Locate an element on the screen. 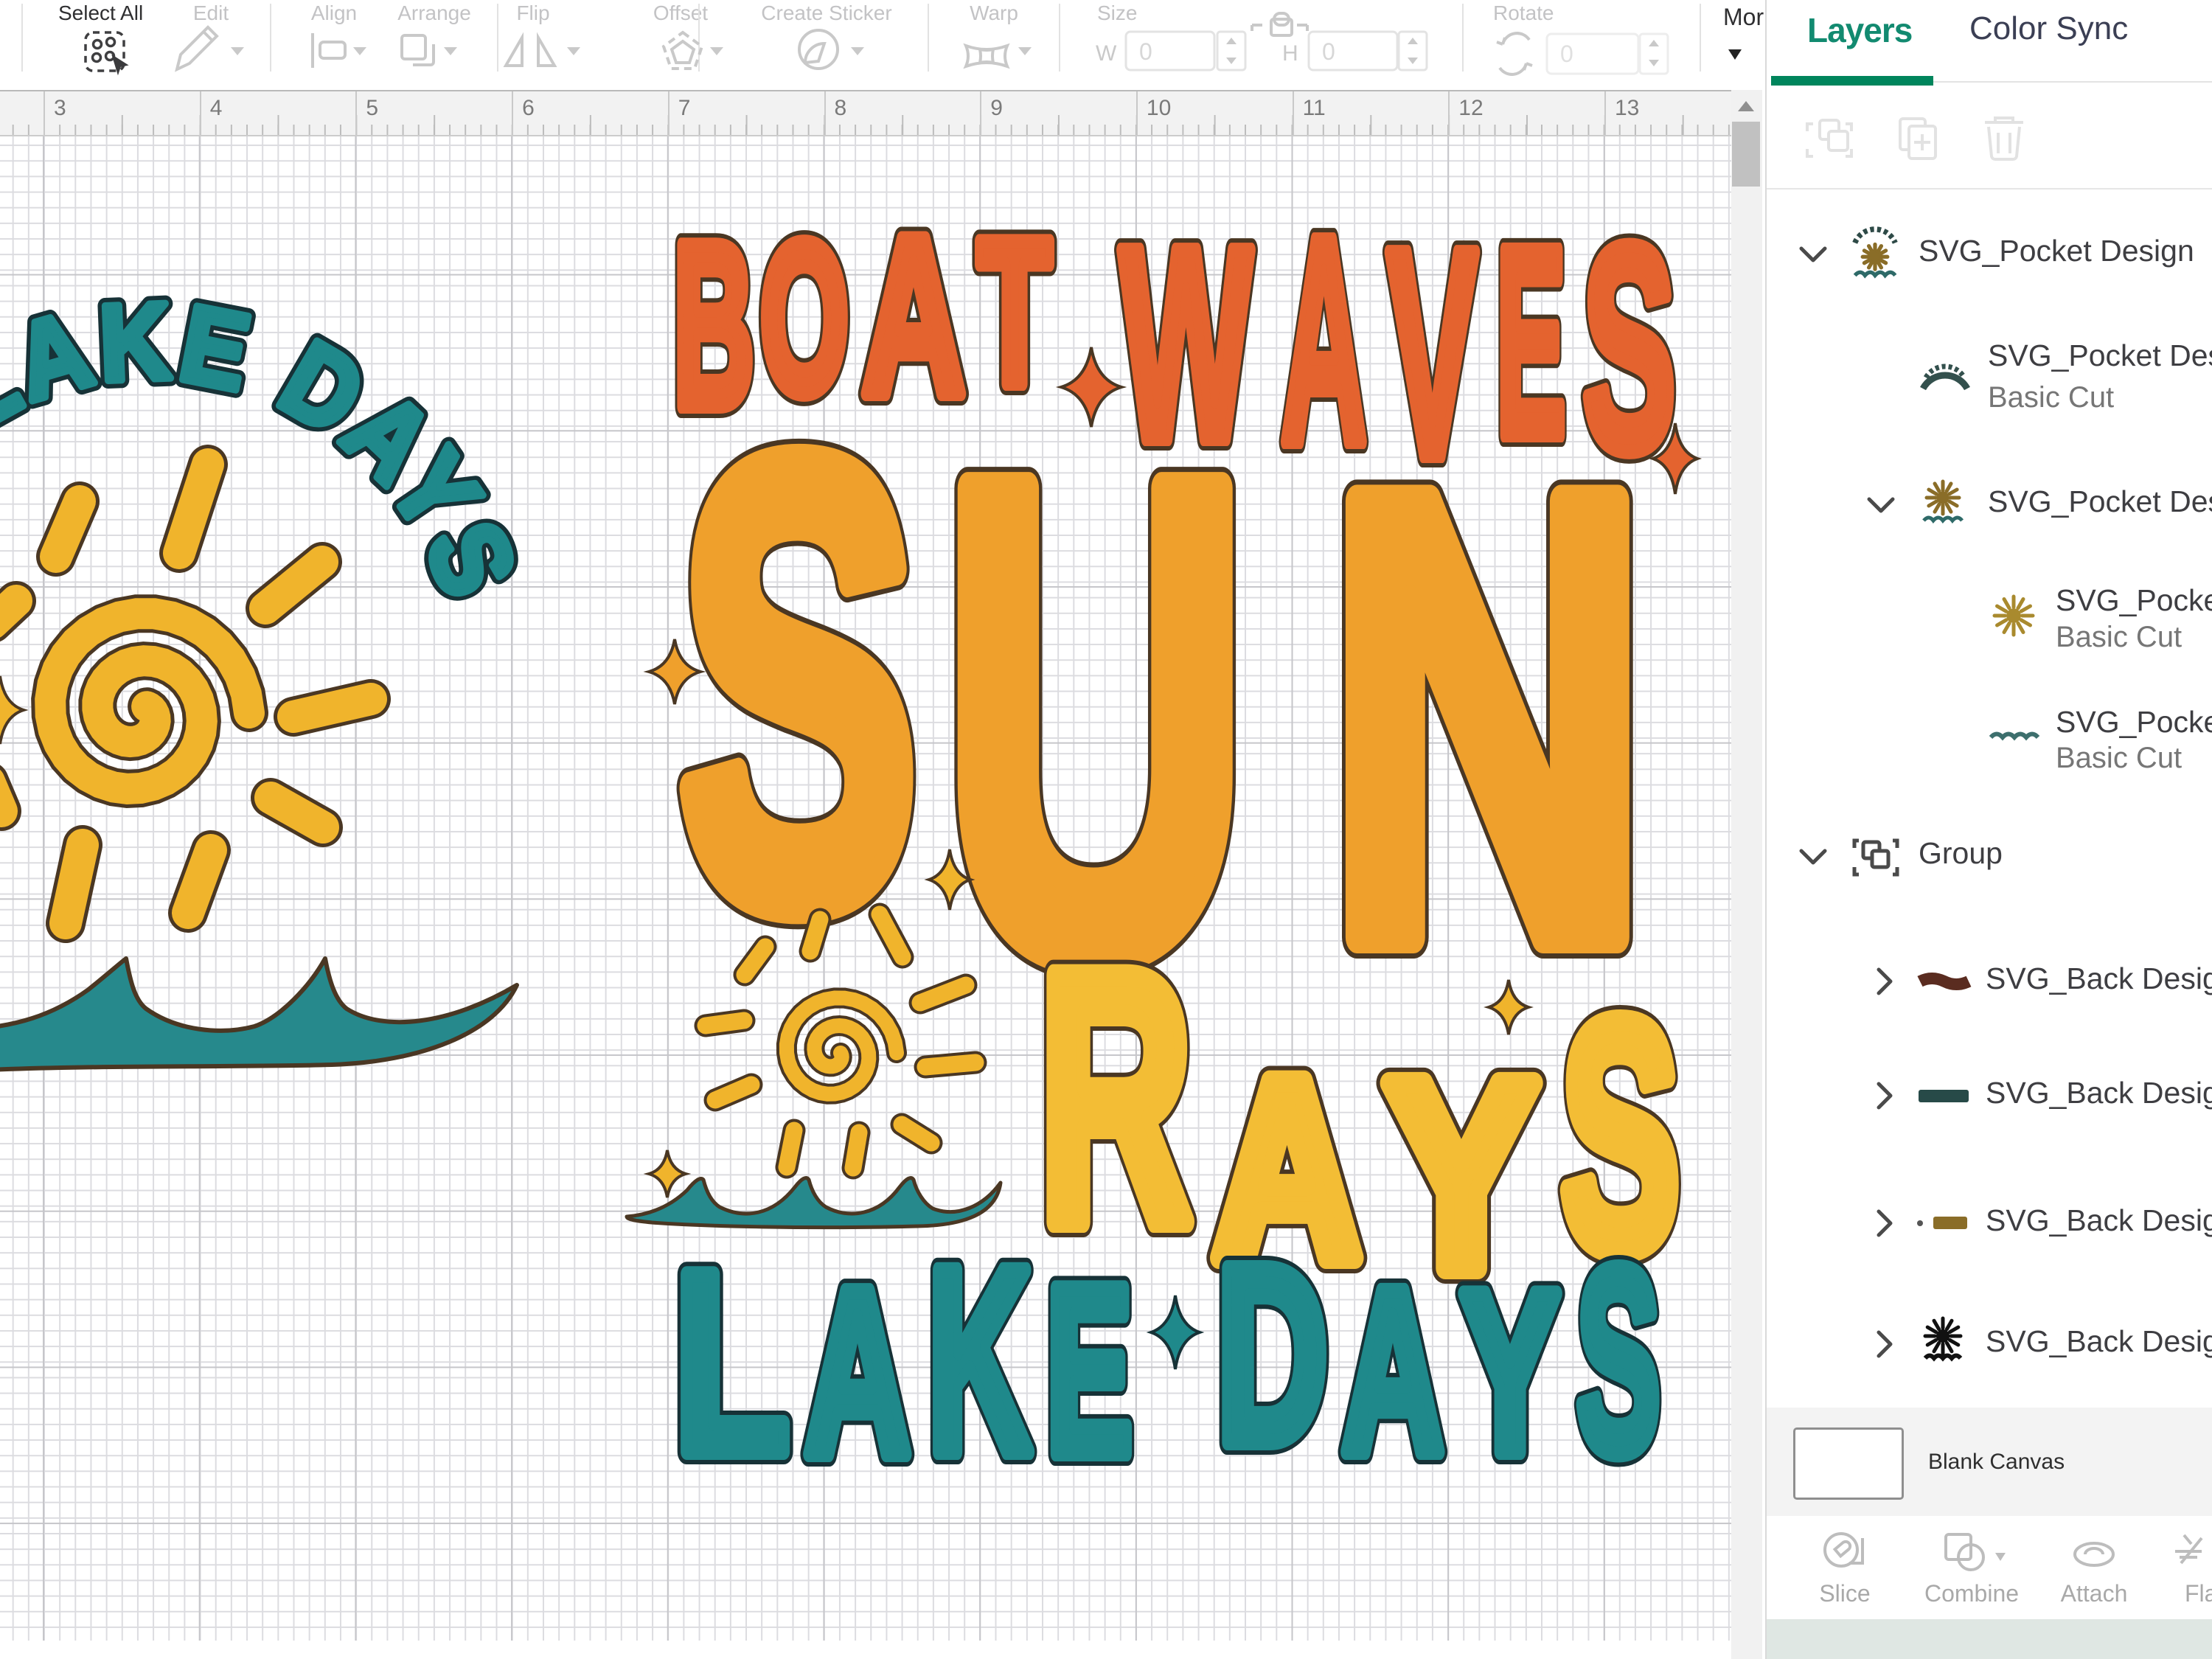 The height and width of the screenshot is (1659, 2212). svg-text: D is located at coordinates (1272, 1354).